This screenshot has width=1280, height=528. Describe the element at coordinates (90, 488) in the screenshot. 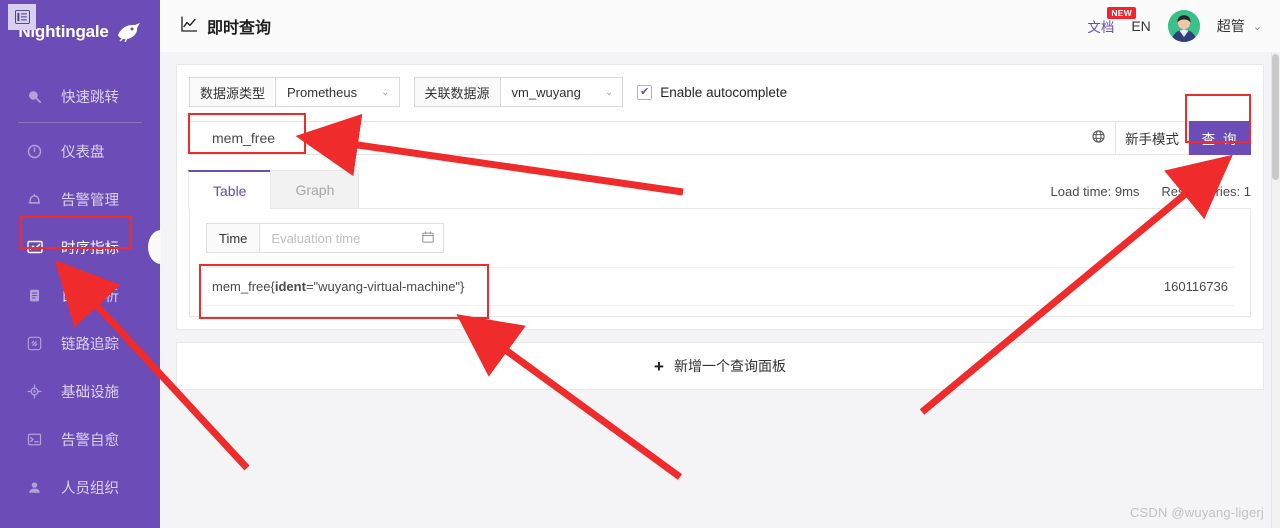

I see `sidebar-item-label: 人员组织` at that location.